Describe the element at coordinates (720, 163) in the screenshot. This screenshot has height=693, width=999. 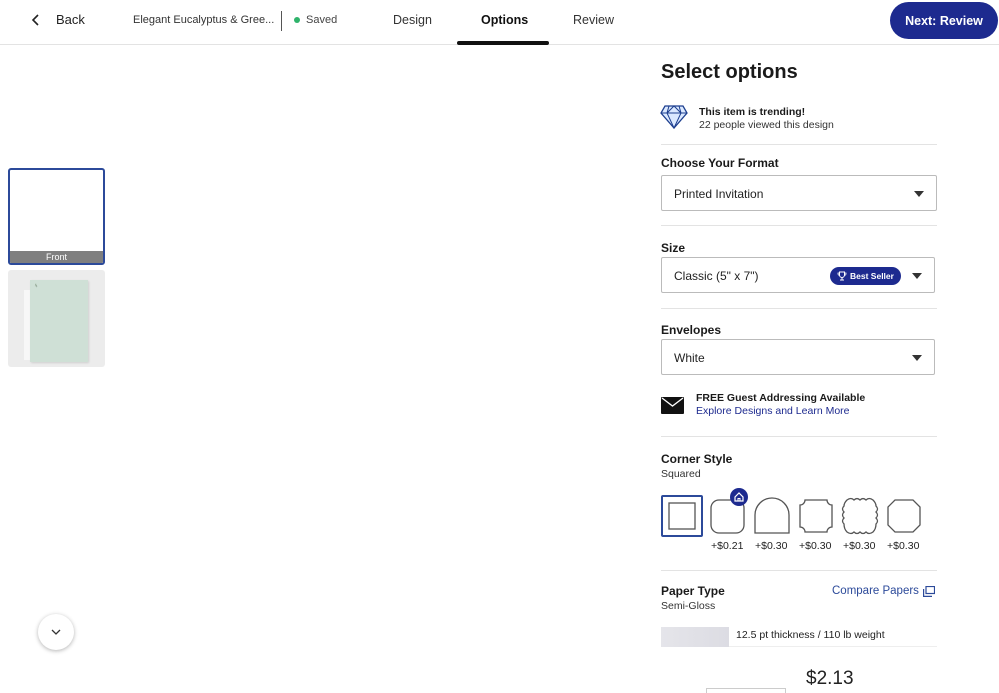
I see `format-label: Choose Your Format` at that location.